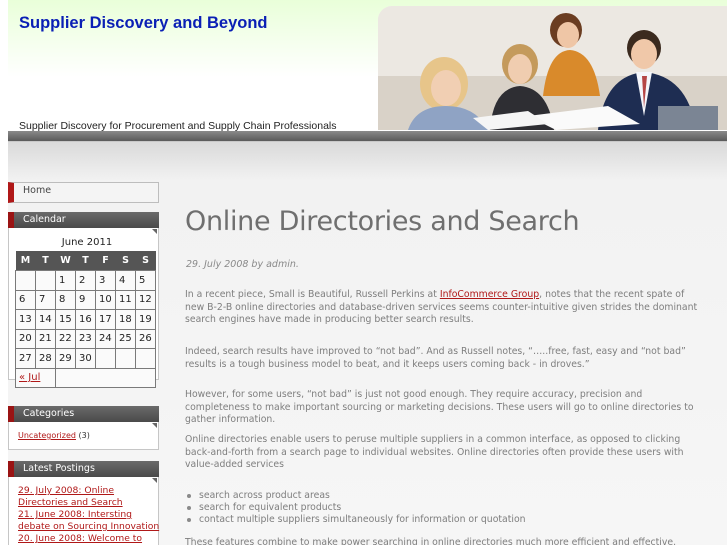  What do you see at coordinates (80, 538) in the screenshot?
I see `latest-posting-link: 20. June 2008: Welcome to` at bounding box center [80, 538].